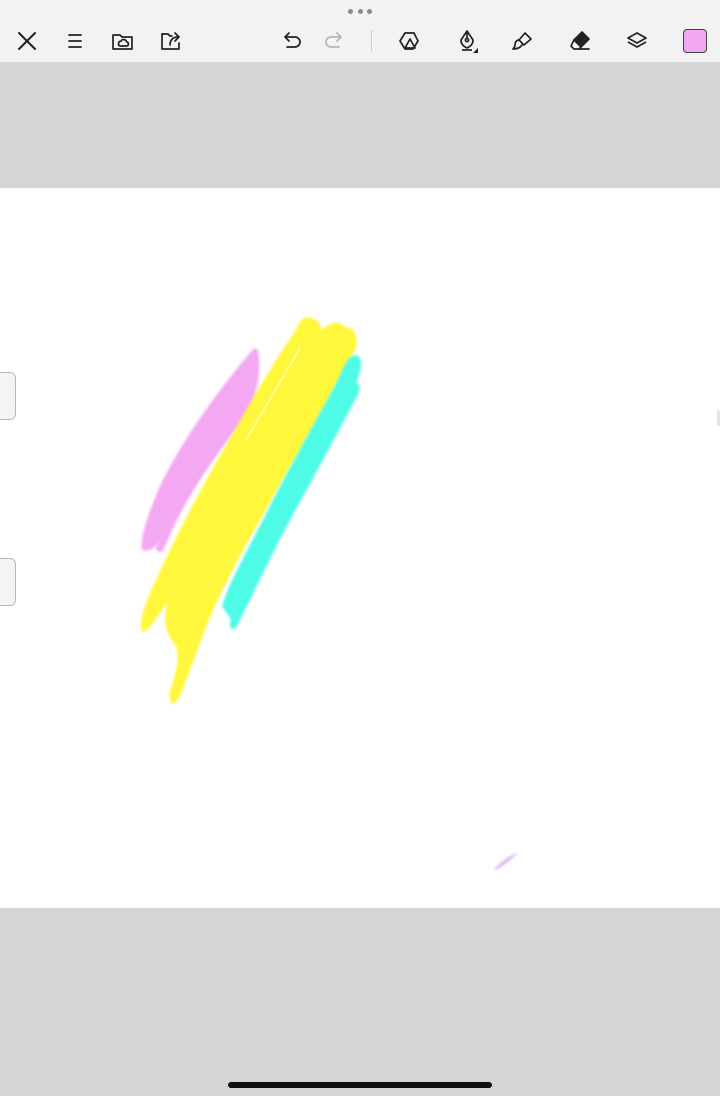 This screenshot has width=720, height=1096. I want to click on undo-button, so click(291, 41).